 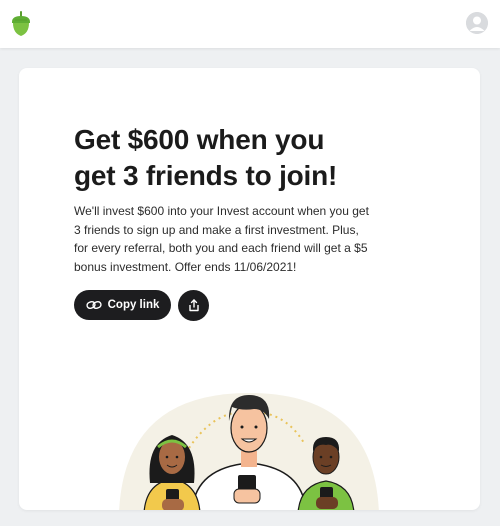 I want to click on referral-headline: Get $600 when you get 3 friends to join!, so click(x=234, y=158).